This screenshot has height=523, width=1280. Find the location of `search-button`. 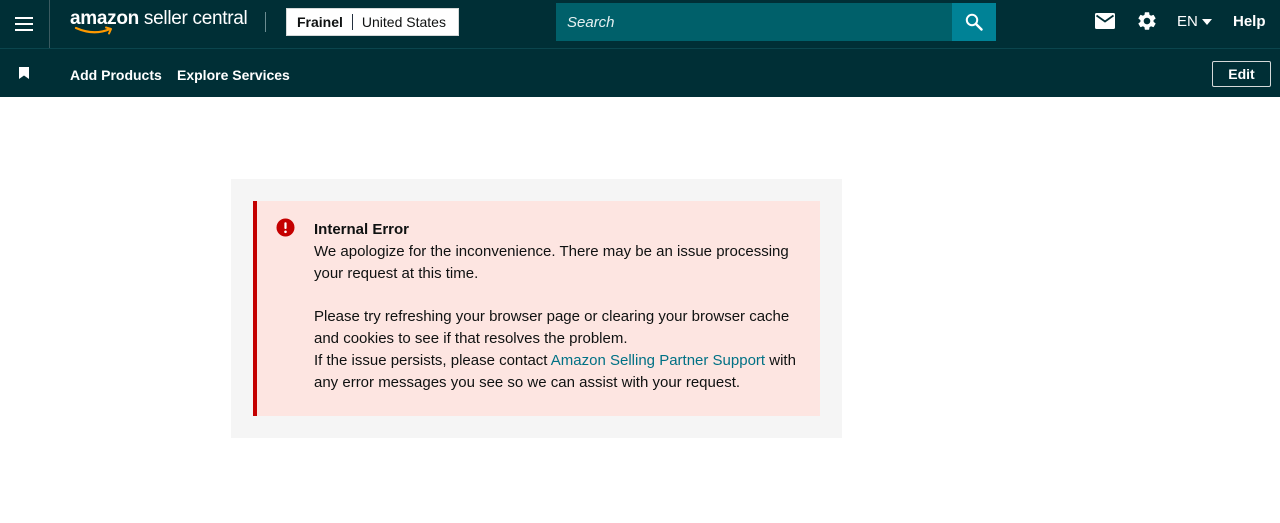

search-button is located at coordinates (974, 22).